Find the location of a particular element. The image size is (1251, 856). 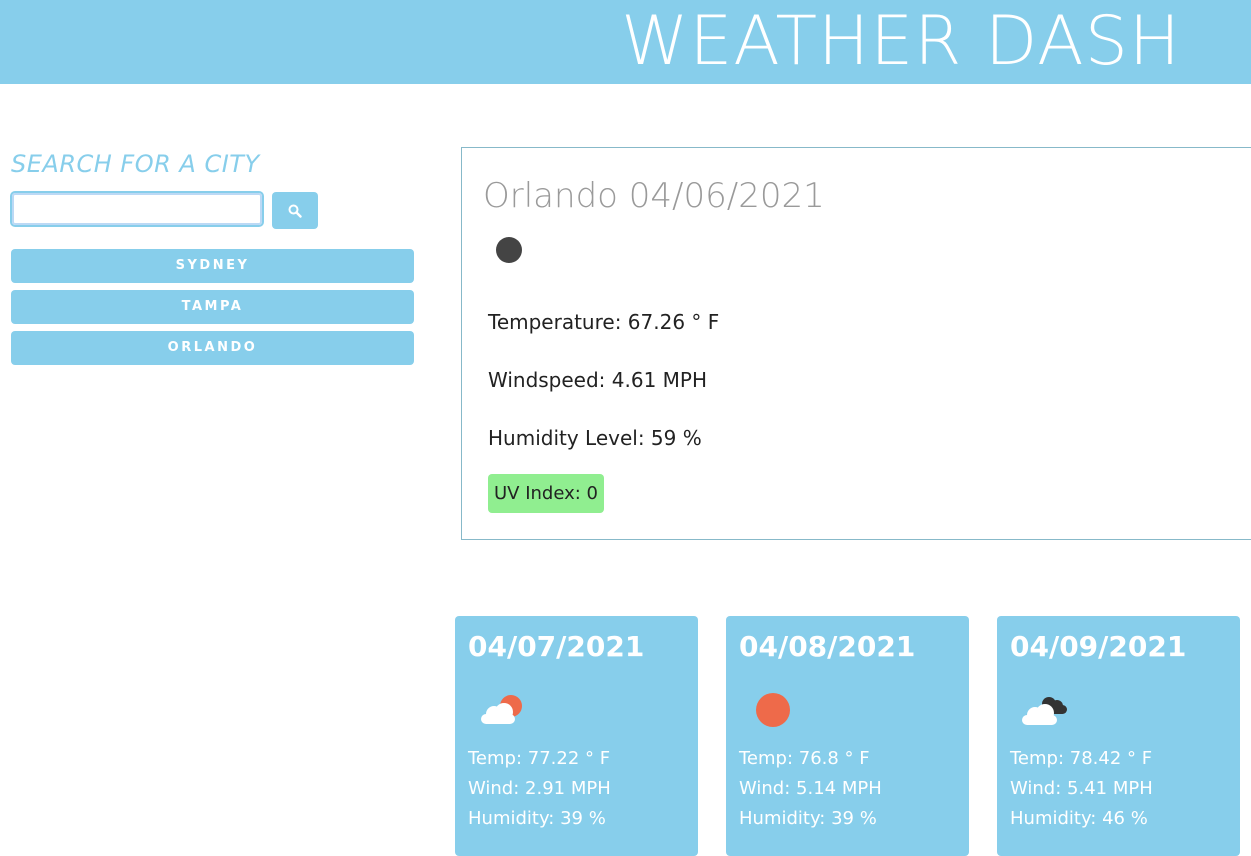

search-icon is located at coordinates (295, 211).